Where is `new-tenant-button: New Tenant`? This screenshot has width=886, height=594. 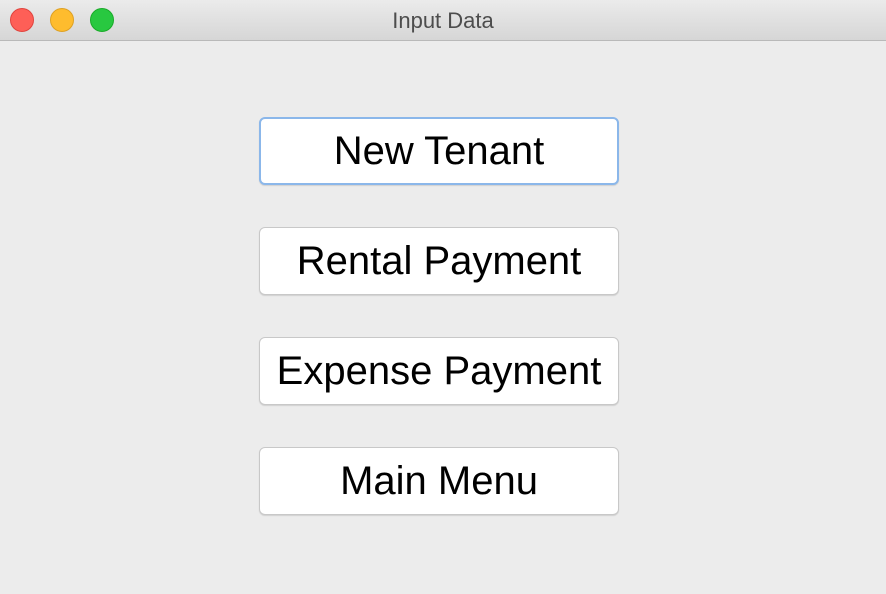 new-tenant-button: New Tenant is located at coordinates (439, 151).